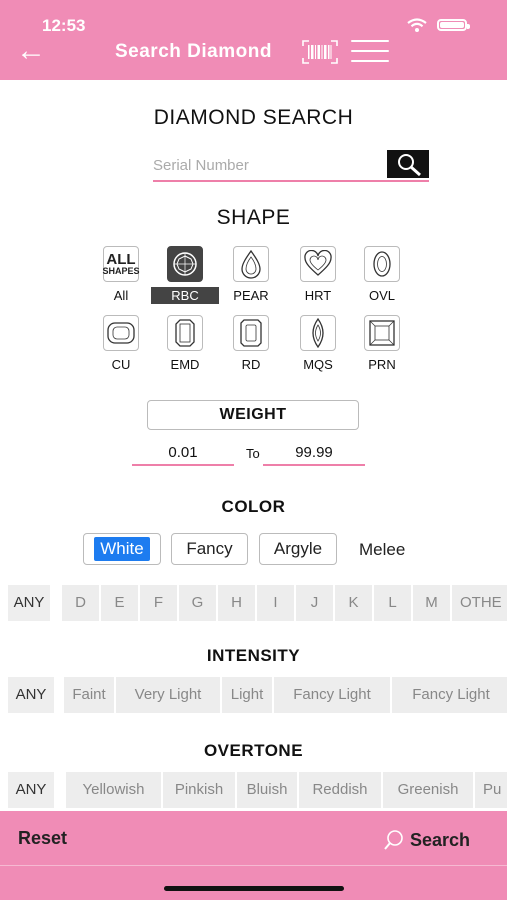  I want to click on oval-icon, so click(382, 264).